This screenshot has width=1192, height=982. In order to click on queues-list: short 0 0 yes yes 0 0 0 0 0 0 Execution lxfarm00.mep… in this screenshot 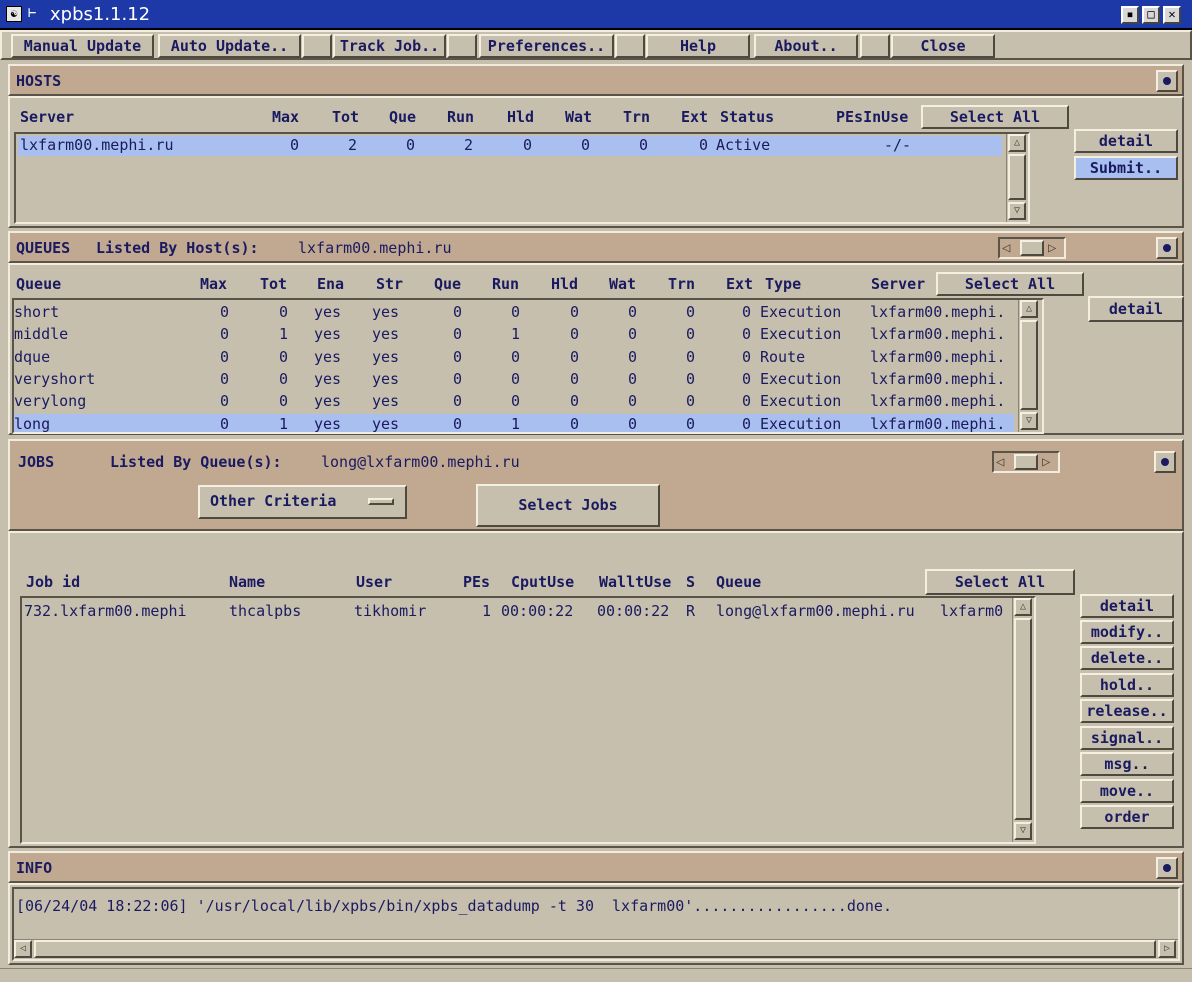, I will do `click(528, 366)`.